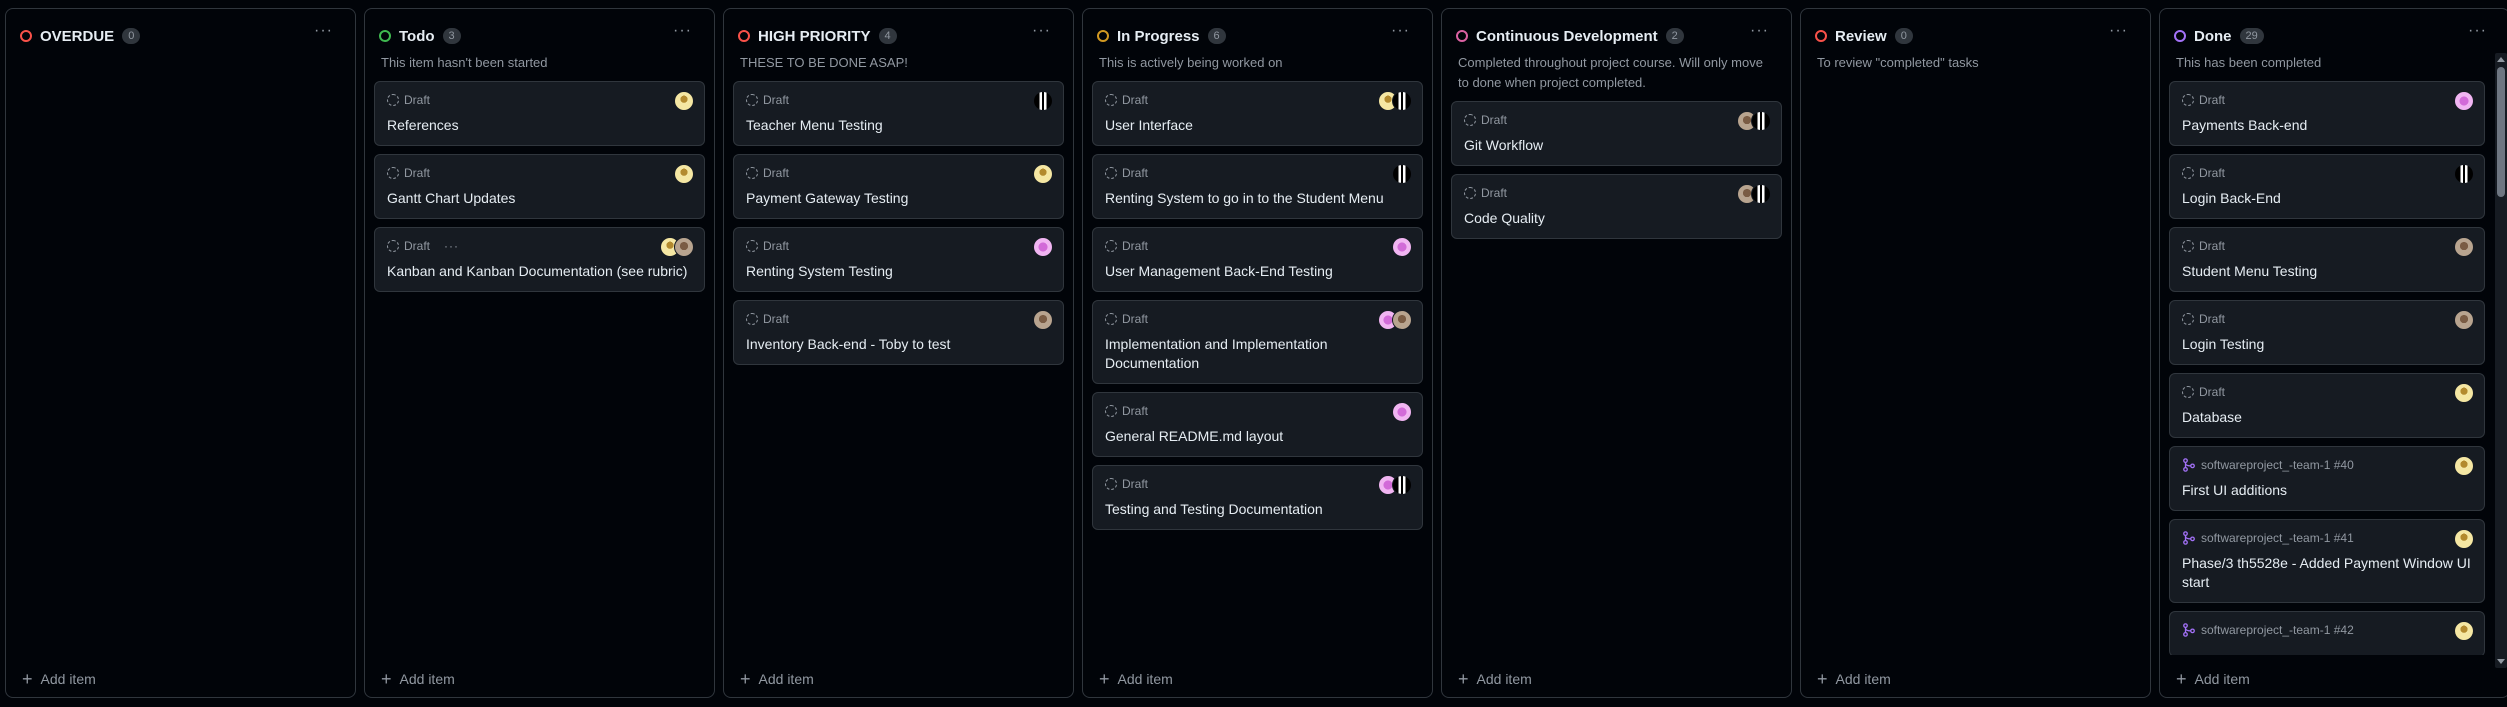  What do you see at coordinates (1616, 133) in the screenshot?
I see `item-card: Draft Git Workflow` at bounding box center [1616, 133].